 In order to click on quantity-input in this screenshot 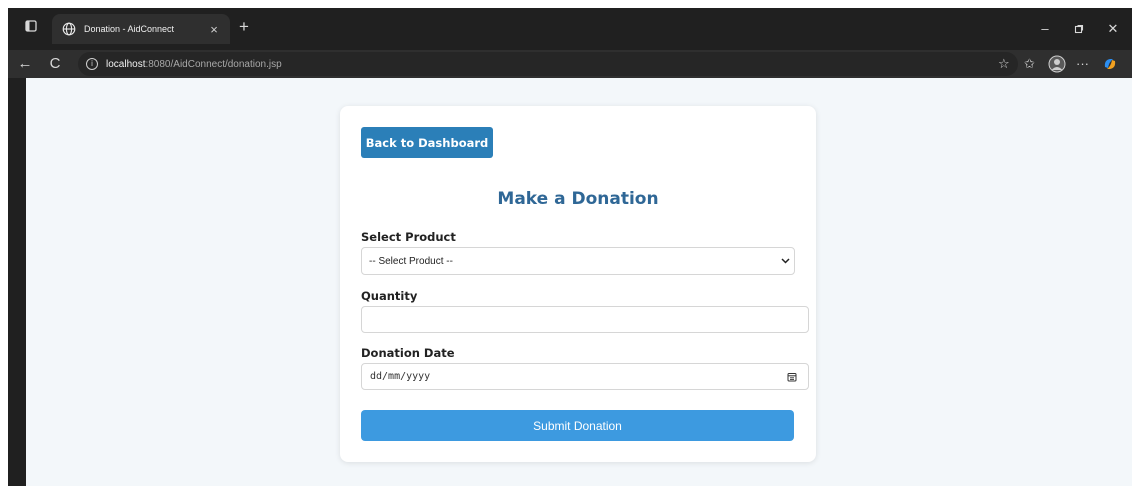, I will do `click(585, 319)`.